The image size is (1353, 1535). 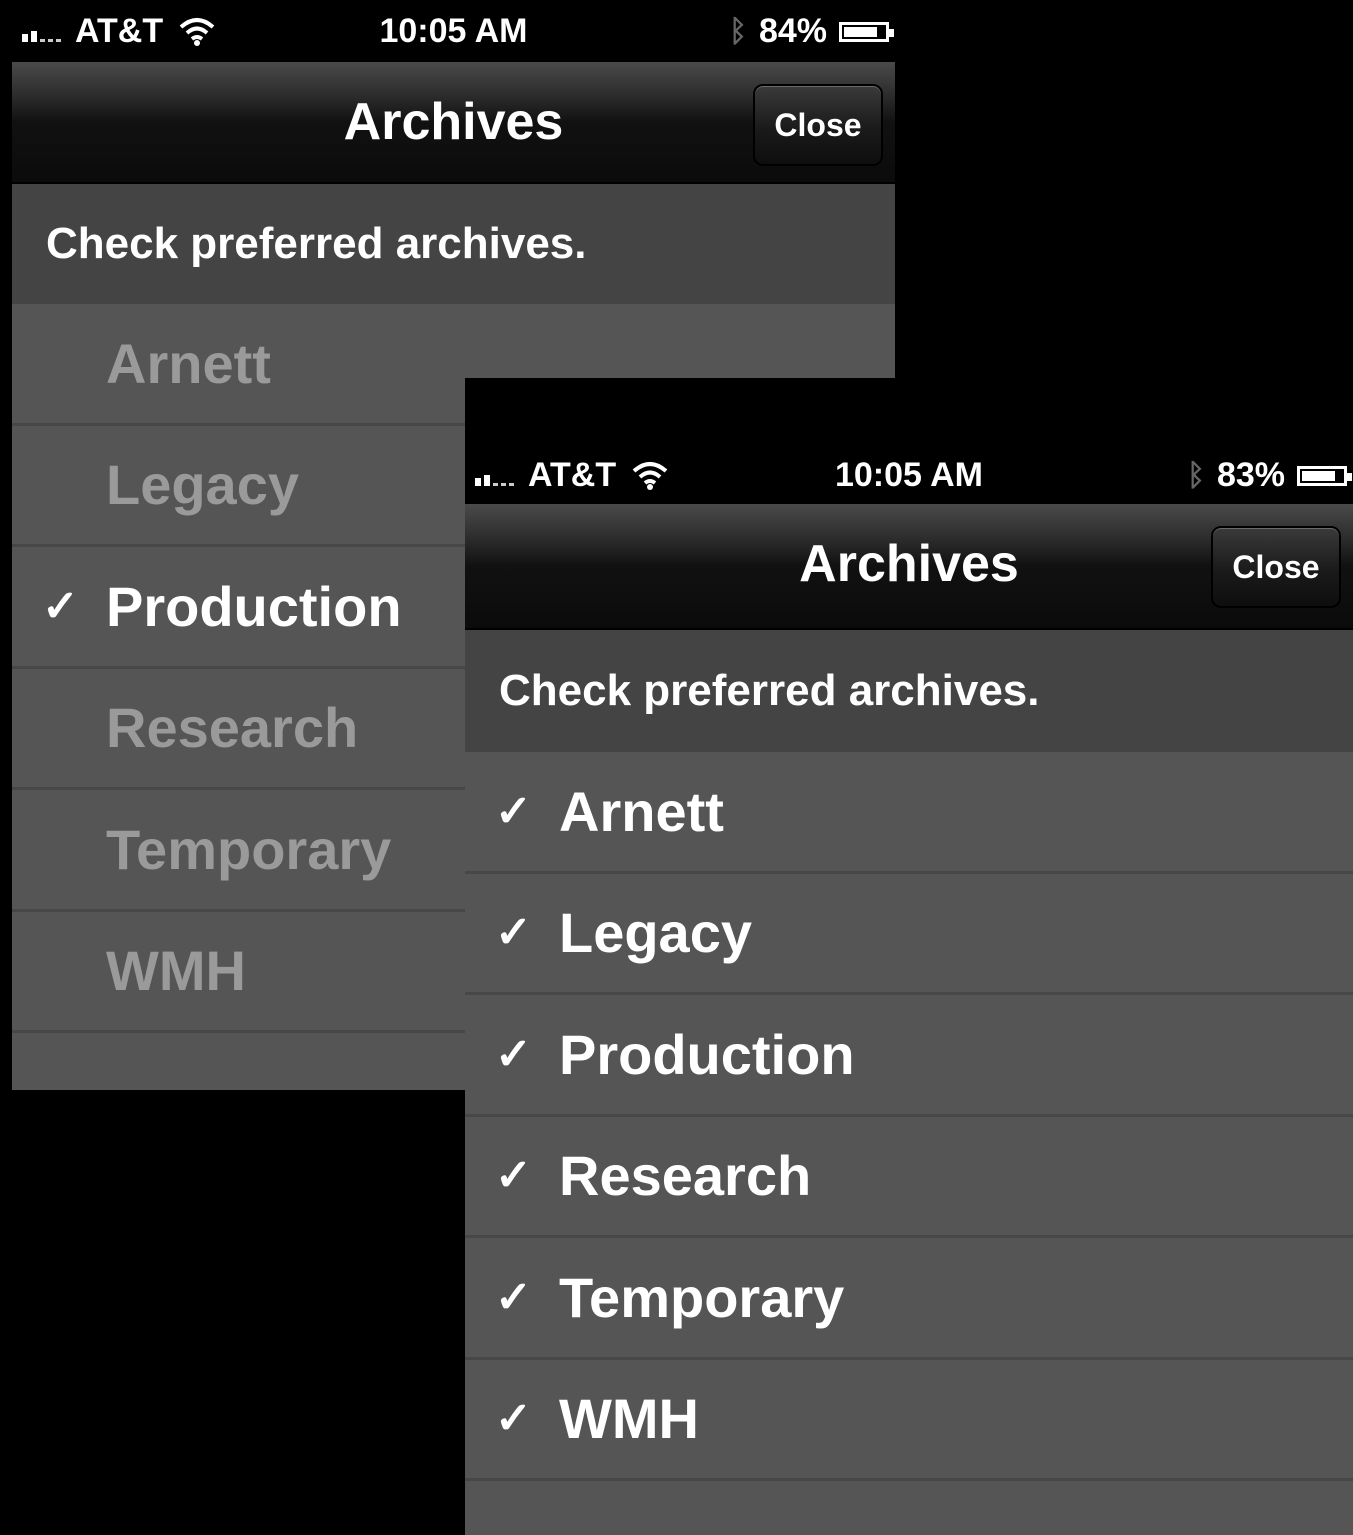 I want to click on archive-row-research: ✓ Research, so click(x=909, y=1177).